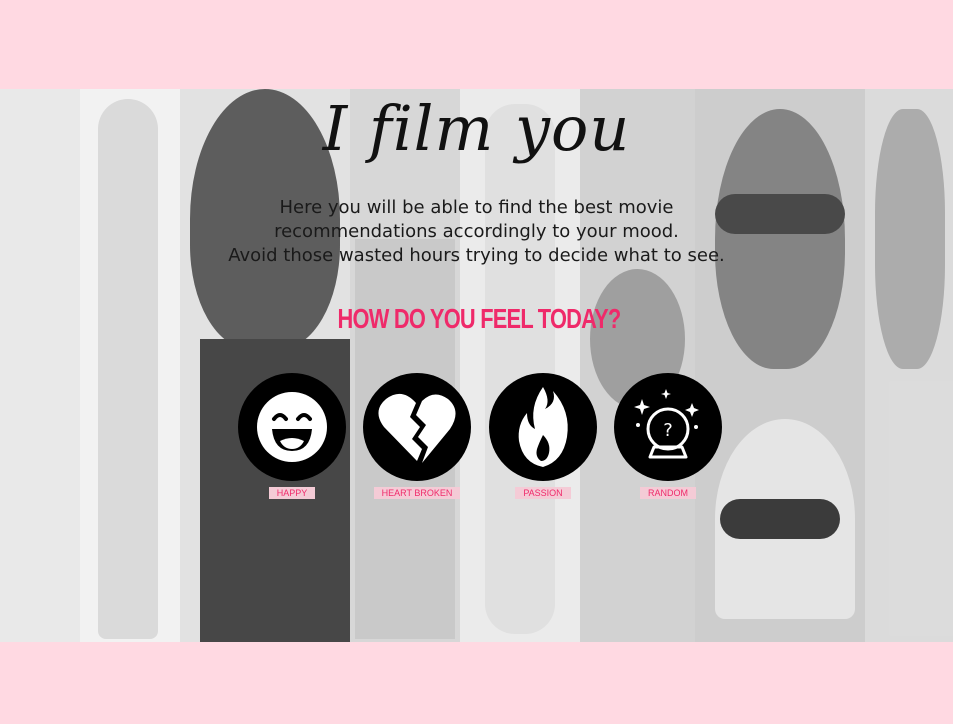 The height and width of the screenshot is (724, 953). I want to click on app-logo: I film you, so click(476, 128).